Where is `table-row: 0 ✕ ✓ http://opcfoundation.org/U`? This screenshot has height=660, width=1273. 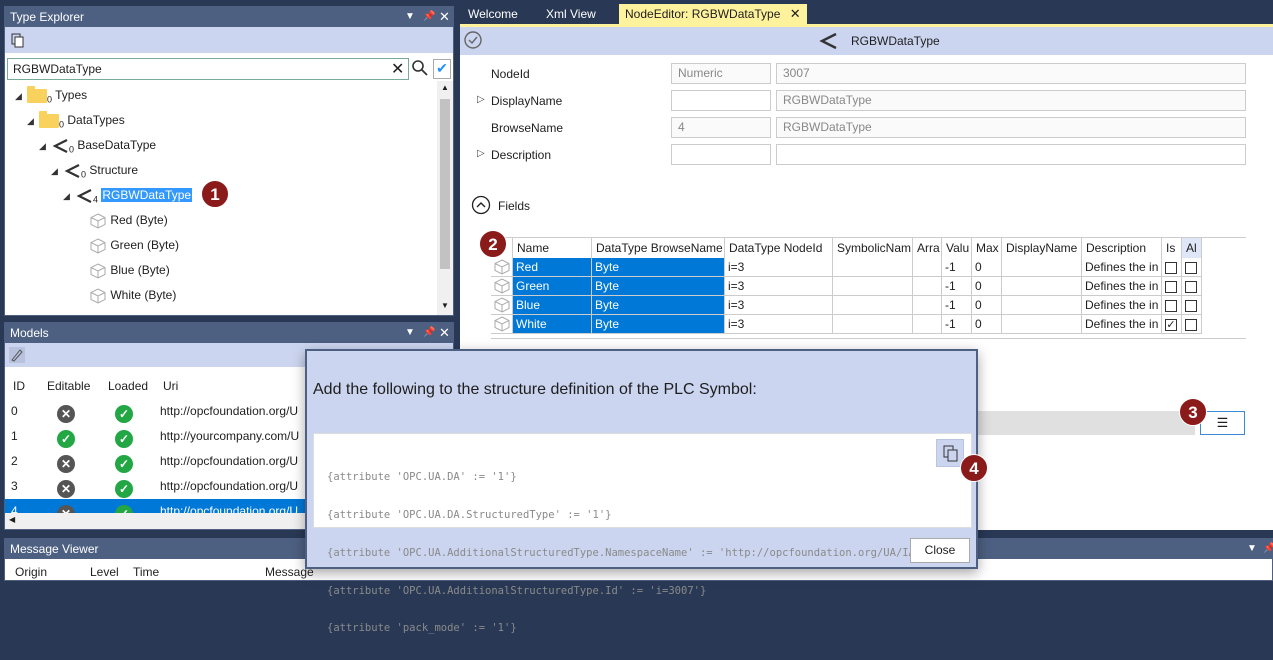 table-row: 0 ✕ ✓ http://opcfoundation.org/U is located at coordinates (155, 411).